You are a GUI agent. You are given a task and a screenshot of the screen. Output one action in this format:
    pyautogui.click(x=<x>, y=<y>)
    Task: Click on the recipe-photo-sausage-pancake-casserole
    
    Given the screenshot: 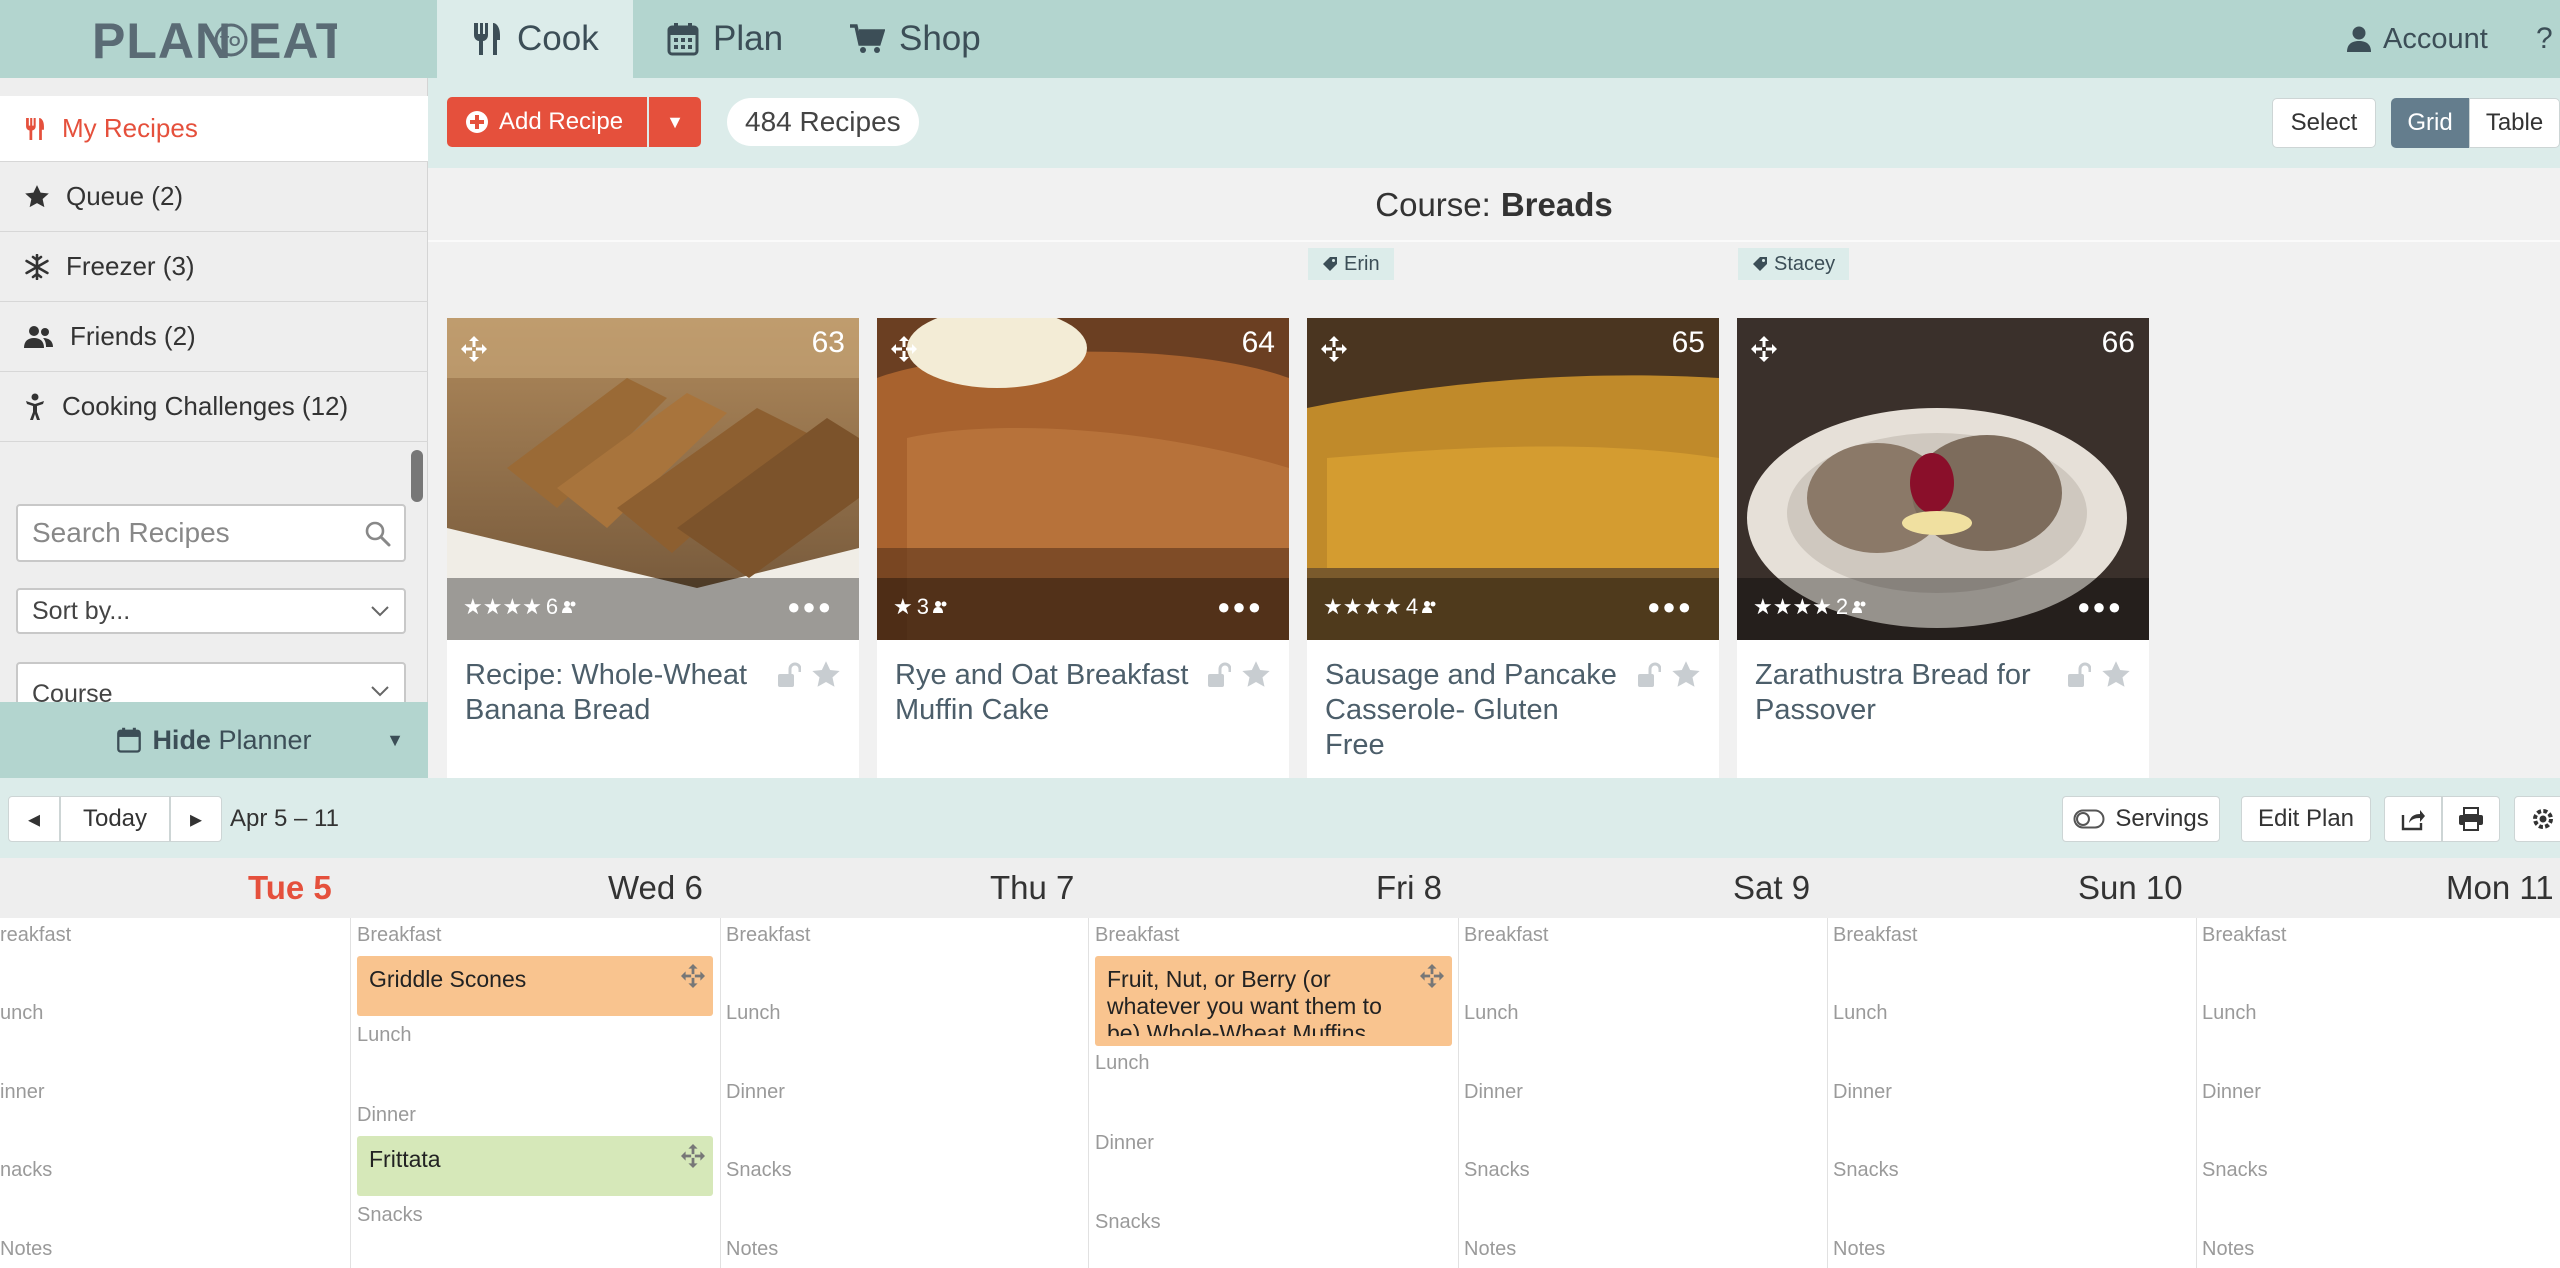 What is the action you would take?
    pyautogui.click(x=1513, y=479)
    